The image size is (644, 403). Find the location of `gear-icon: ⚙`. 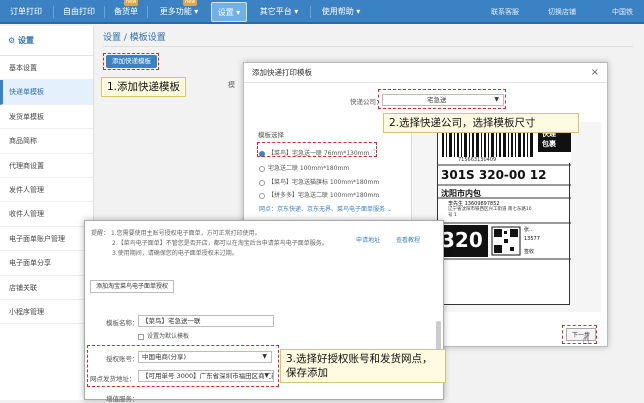

gear-icon: ⚙ is located at coordinates (12, 40).